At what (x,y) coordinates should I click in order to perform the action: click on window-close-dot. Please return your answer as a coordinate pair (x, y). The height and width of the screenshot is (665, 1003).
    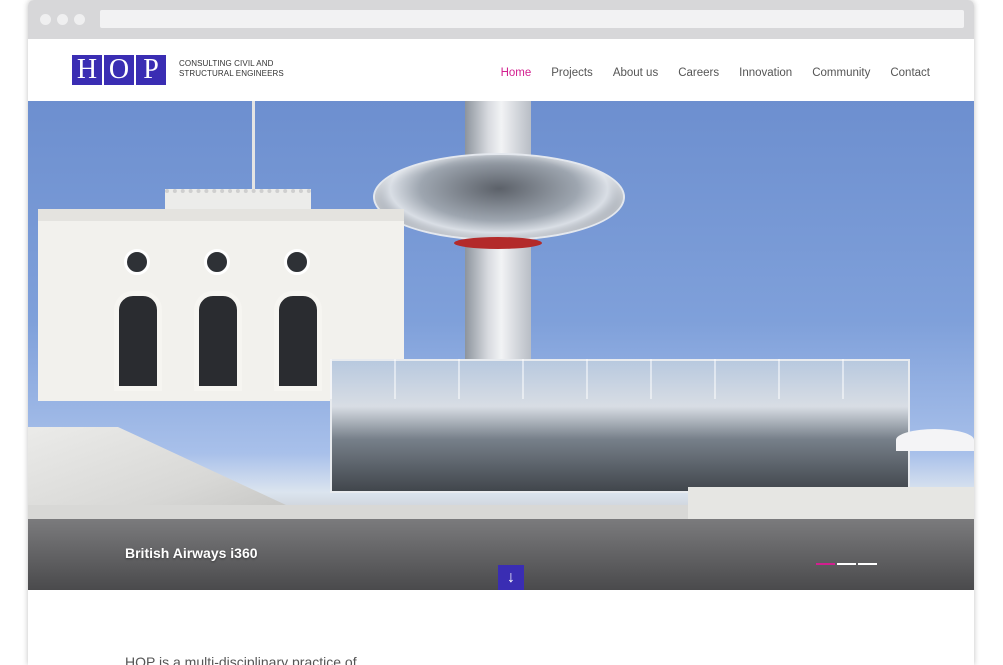
    Looking at the image, I should click on (45, 19).